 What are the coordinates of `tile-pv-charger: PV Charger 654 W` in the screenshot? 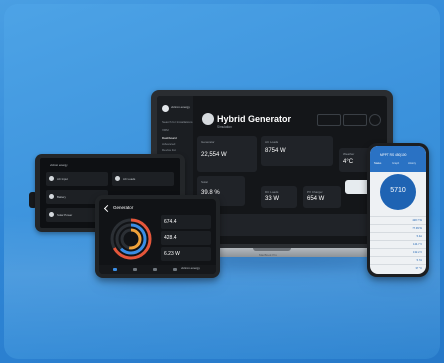 It's located at (322, 197).